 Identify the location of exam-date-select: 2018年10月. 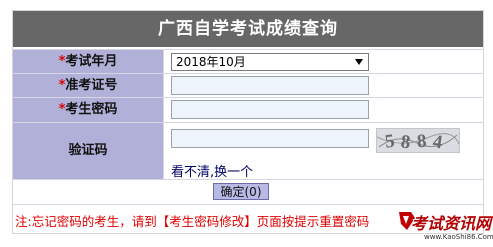
(270, 62).